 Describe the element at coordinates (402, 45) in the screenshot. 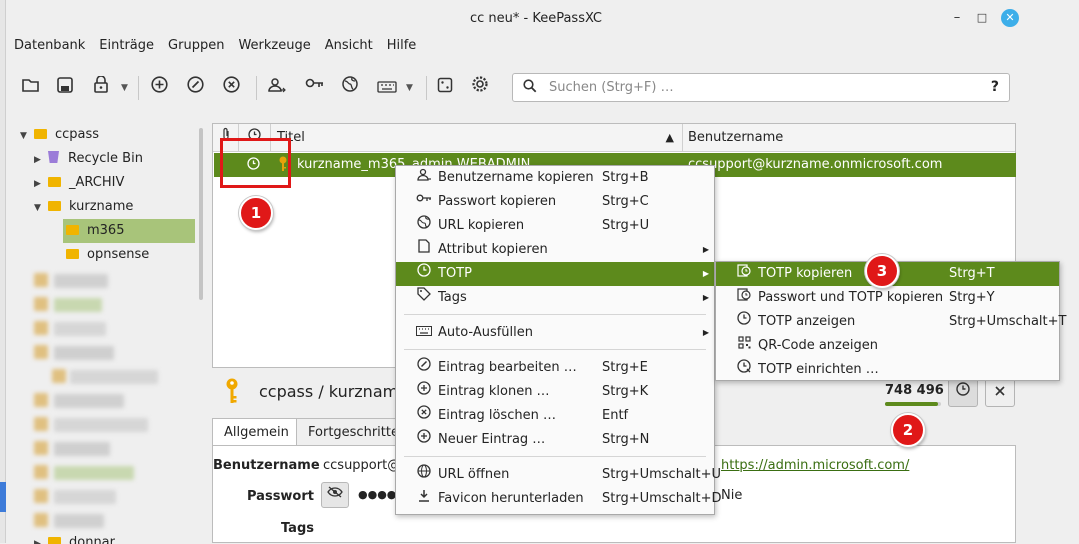

I see `menu-hilfe: Hilfe` at that location.